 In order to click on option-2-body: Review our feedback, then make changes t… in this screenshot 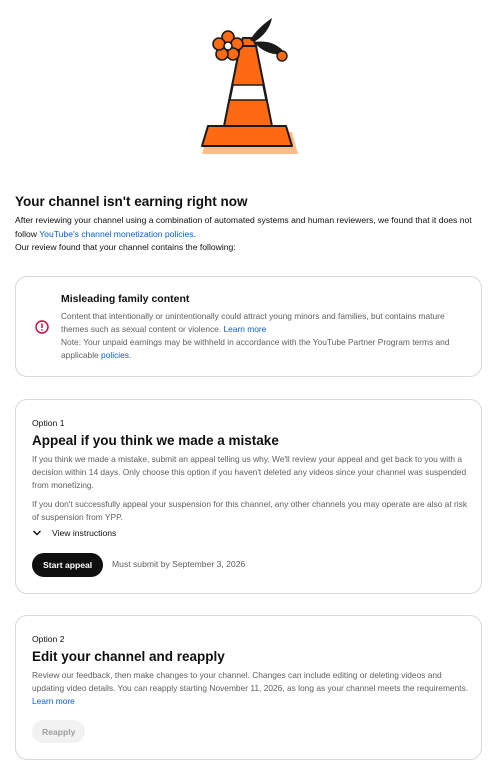, I will do `click(252, 688)`.